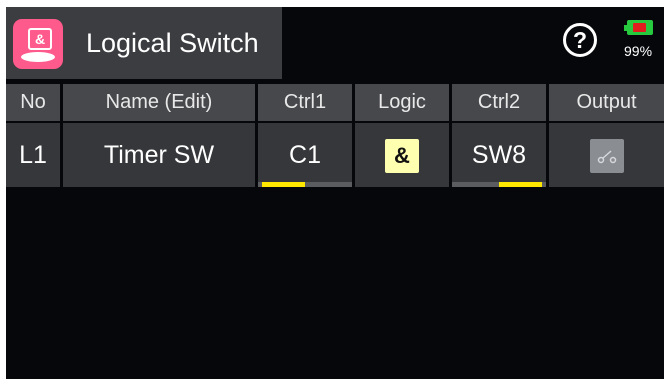  Describe the element at coordinates (284, 184) in the screenshot. I see `ctrl1-position-fill` at that location.